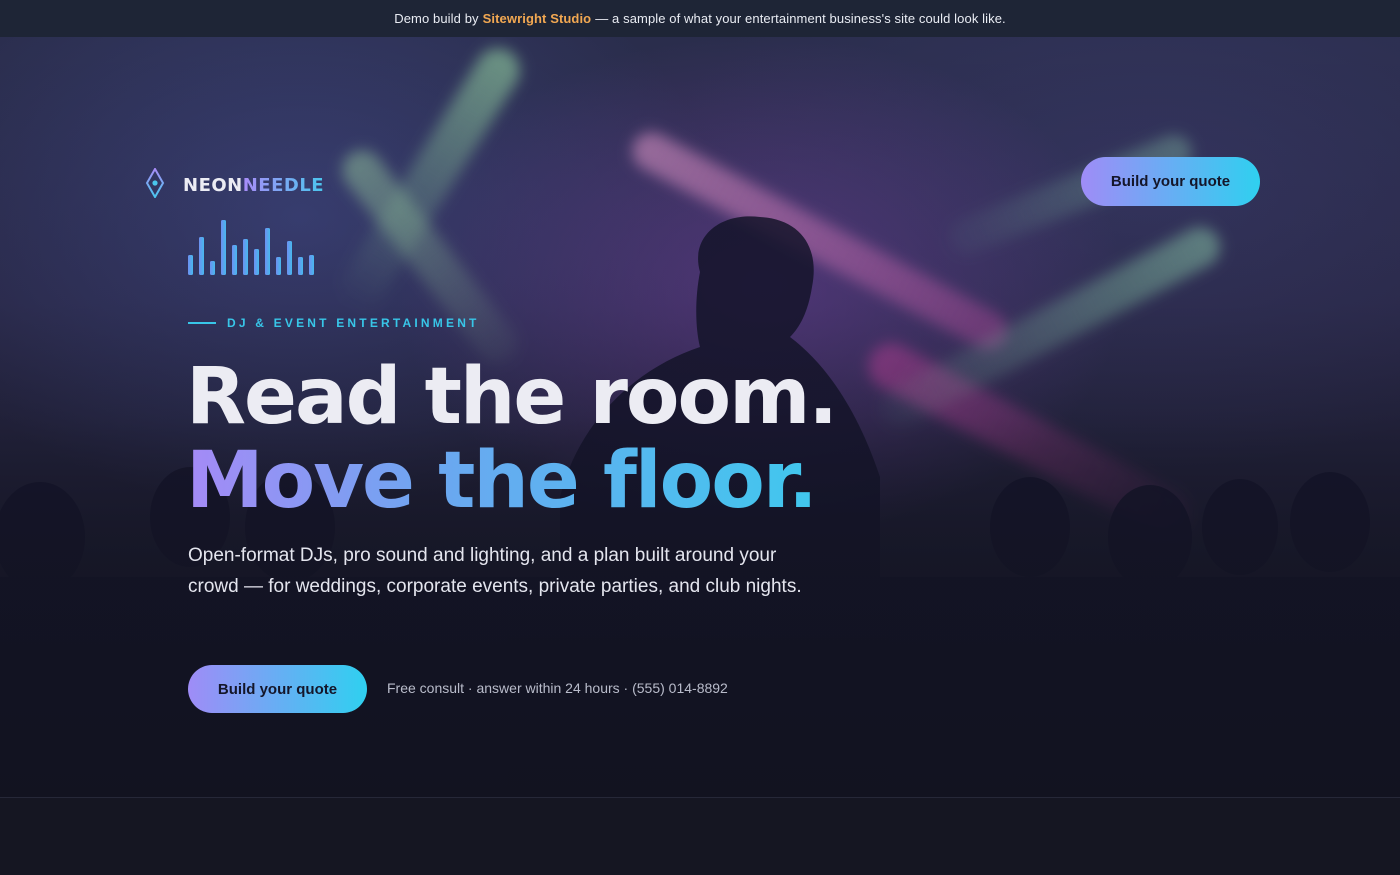 The width and height of the screenshot is (1400, 875). I want to click on hero-eyebrow: DJ & EVENT ENTERTAINMENT, so click(334, 323).